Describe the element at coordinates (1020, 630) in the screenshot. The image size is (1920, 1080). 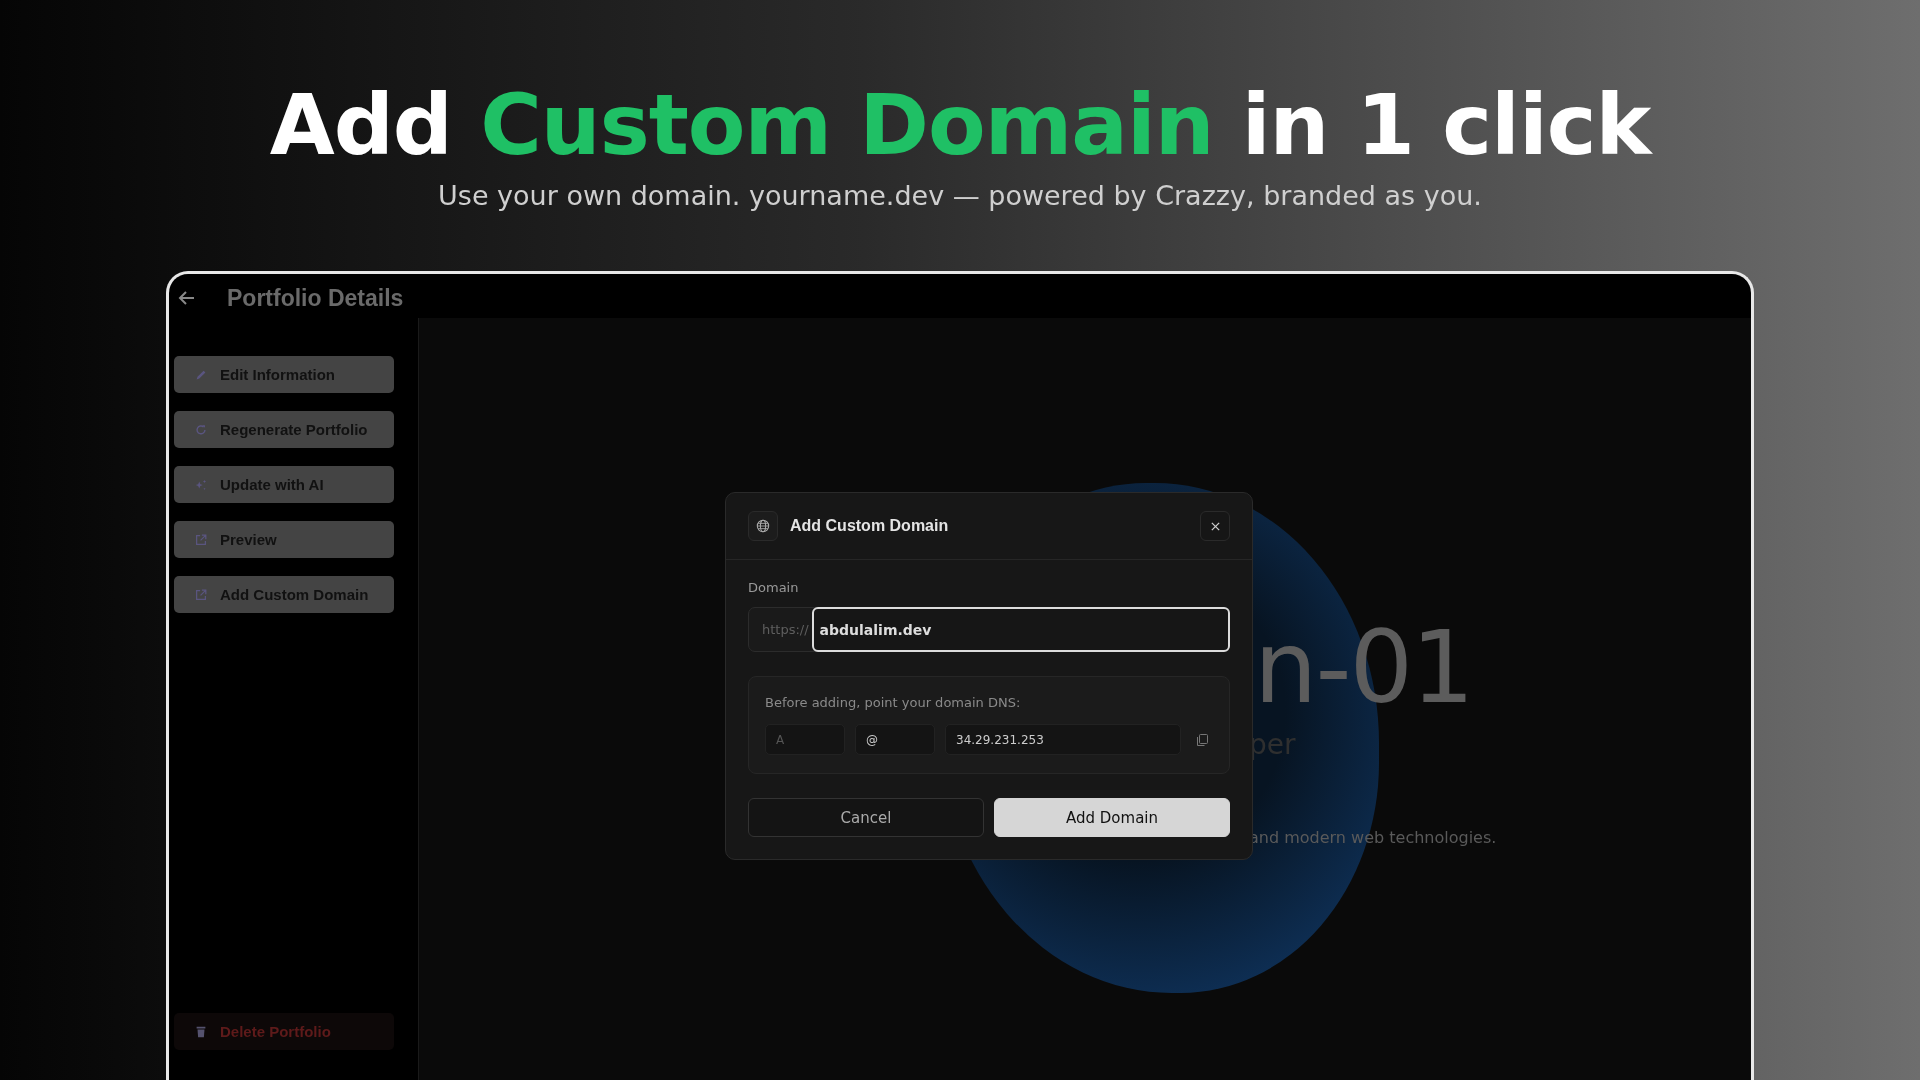
I see `domain-input-field: abdulalim.dev` at that location.